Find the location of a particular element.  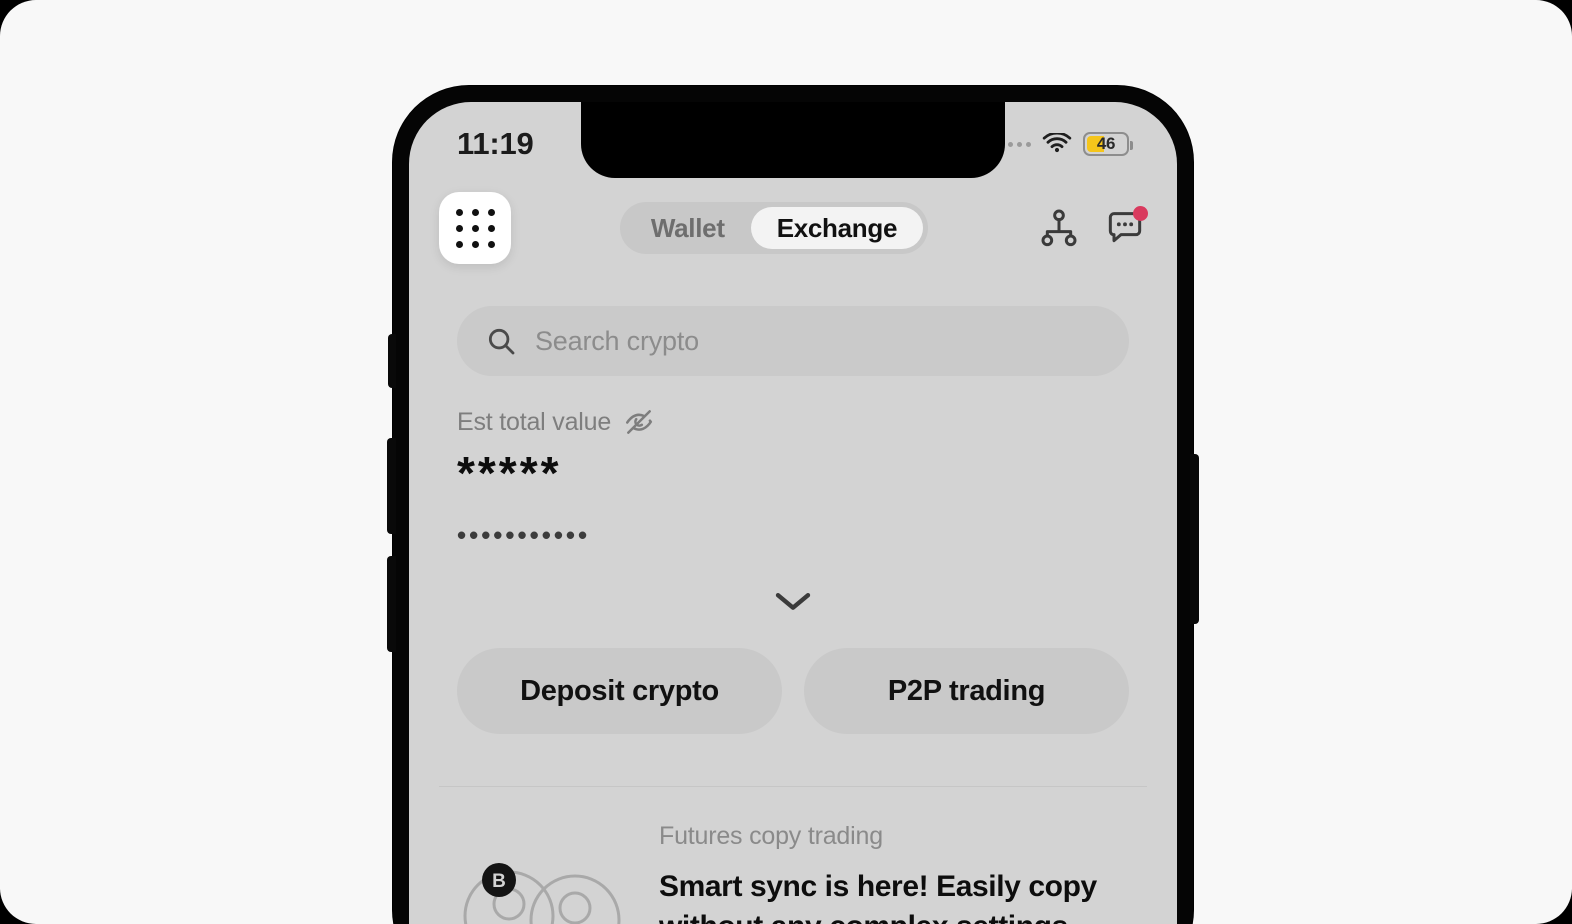

network-nodes-icon is located at coordinates (1059, 228).